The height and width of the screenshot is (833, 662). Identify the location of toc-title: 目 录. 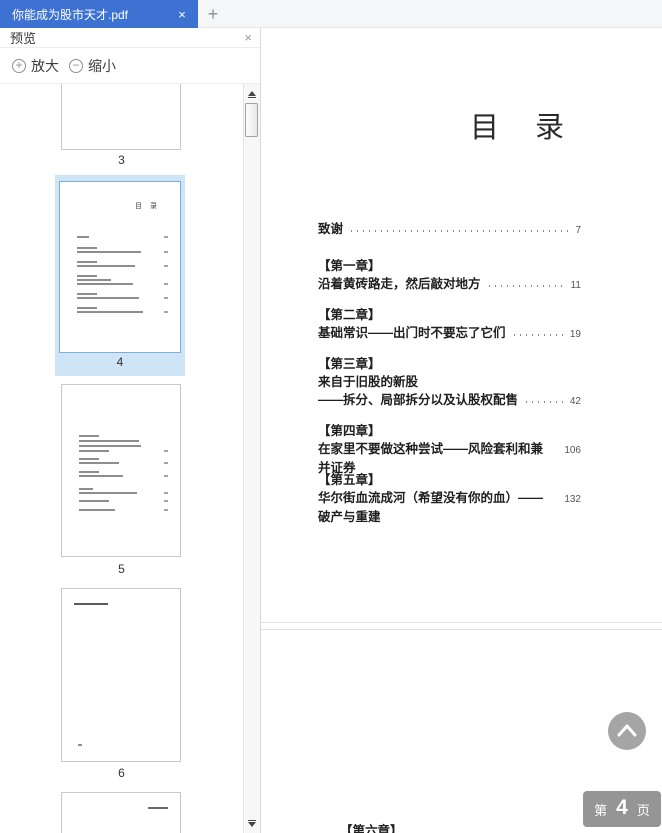
(523, 128).